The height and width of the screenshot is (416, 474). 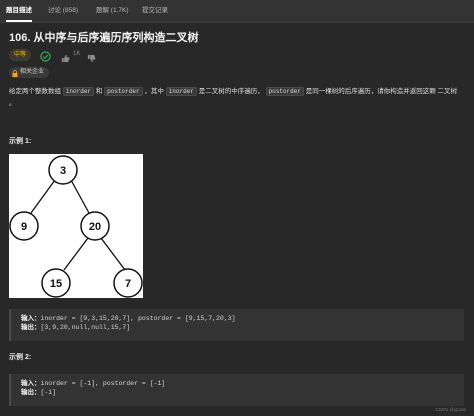 I want to click on related-companies-tag: 相关企业, so click(x=29, y=72).